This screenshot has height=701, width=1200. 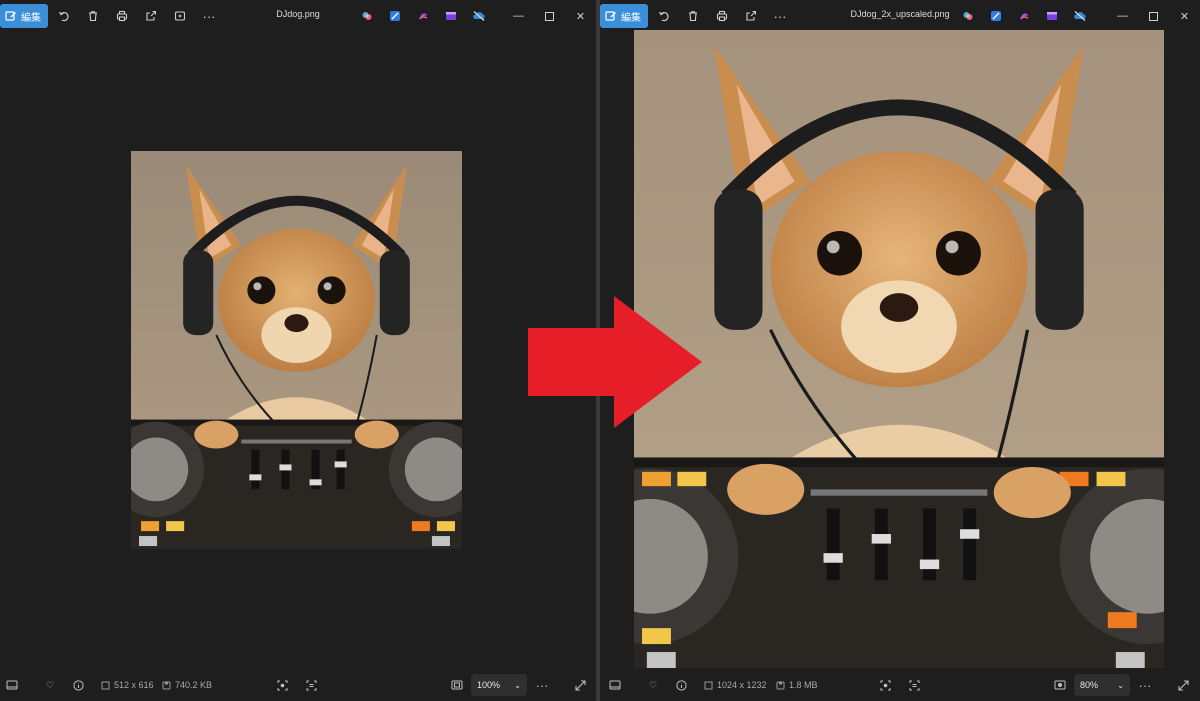 I want to click on onedrive-off-icon, so click(x=1080, y=16).